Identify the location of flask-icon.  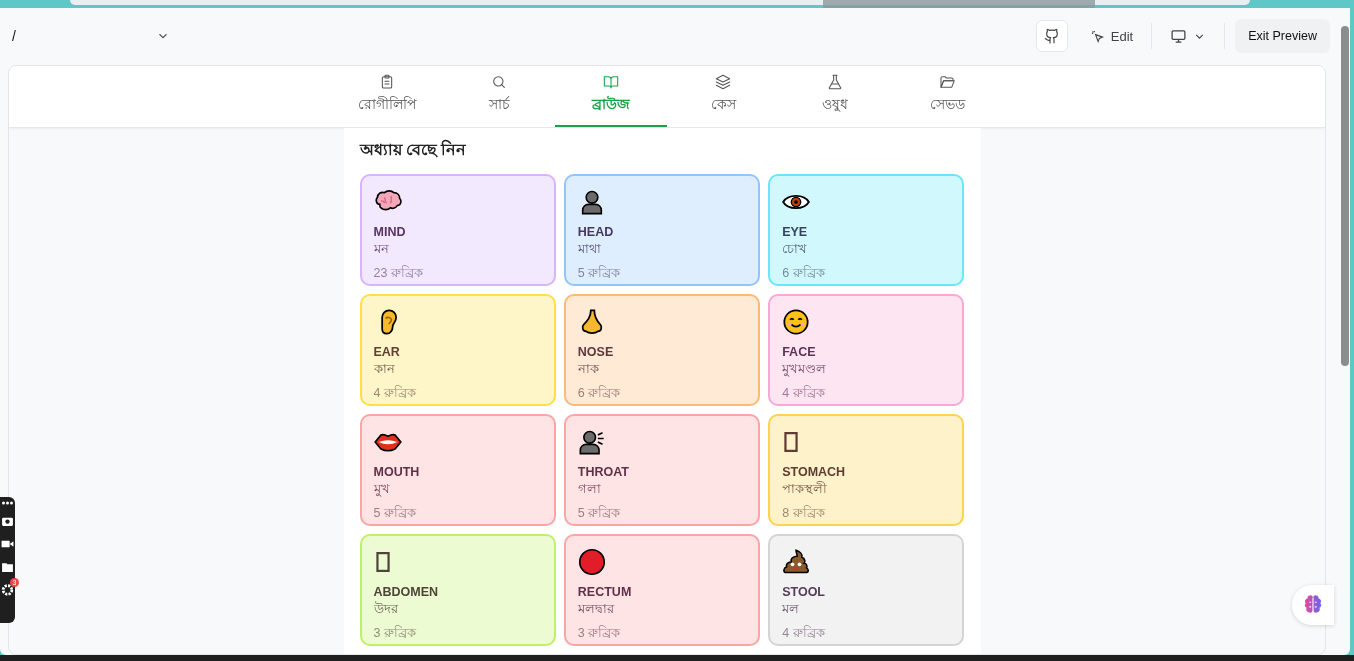
(835, 82).